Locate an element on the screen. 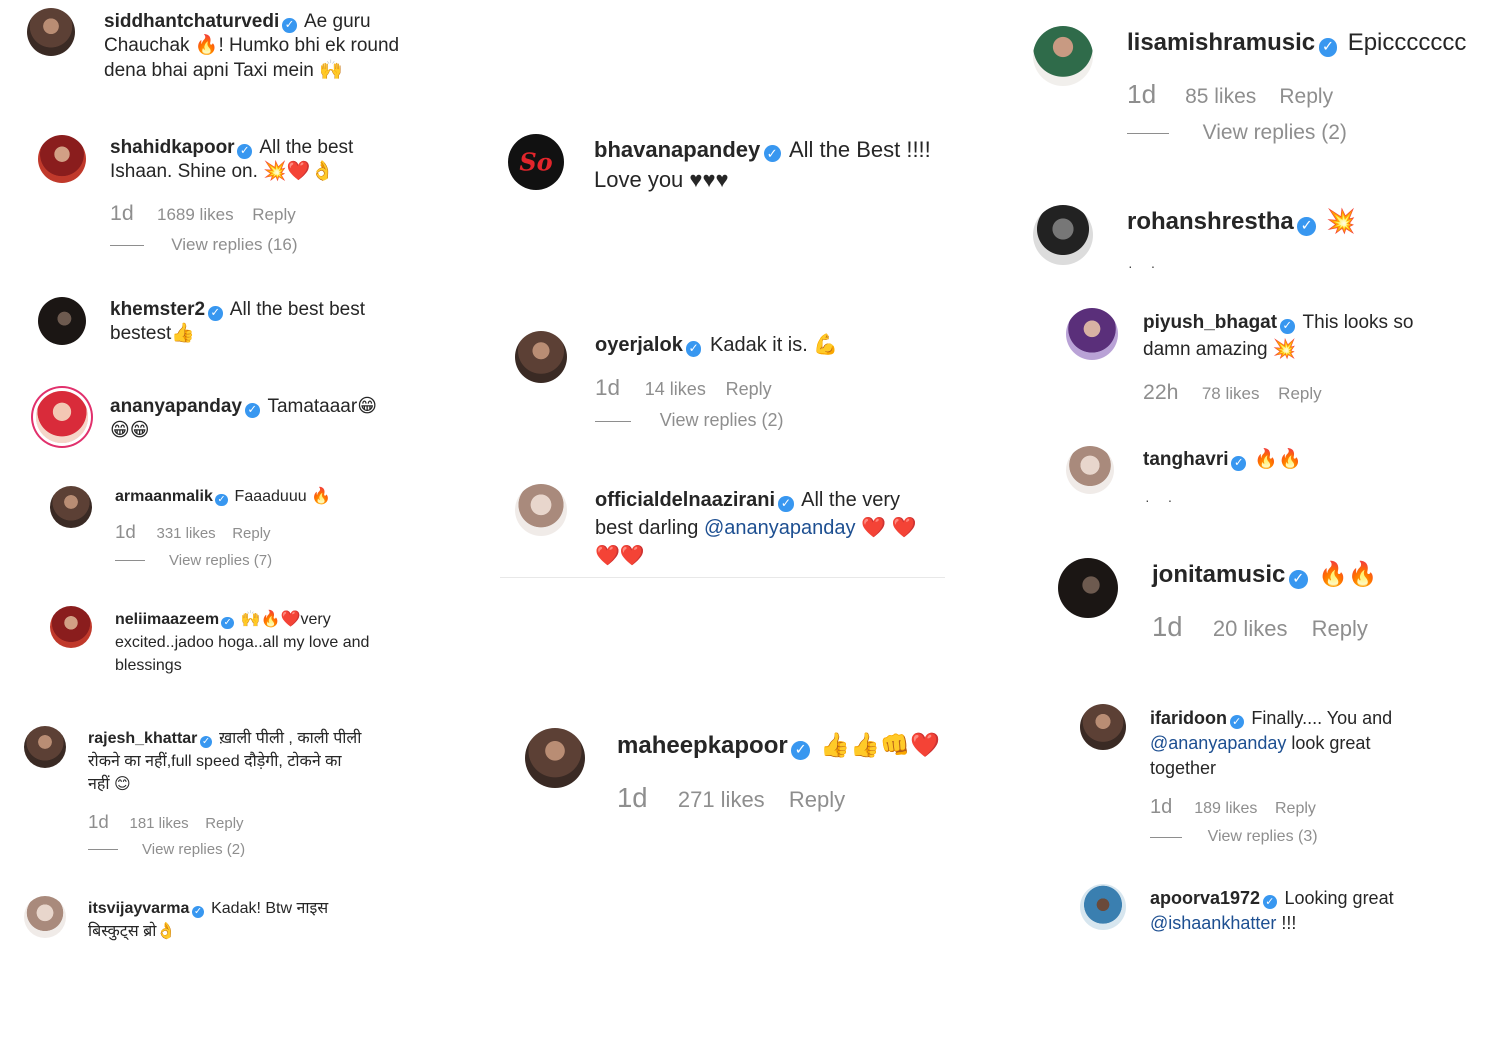 The width and height of the screenshot is (1500, 1055). section-divider is located at coordinates (722, 577).